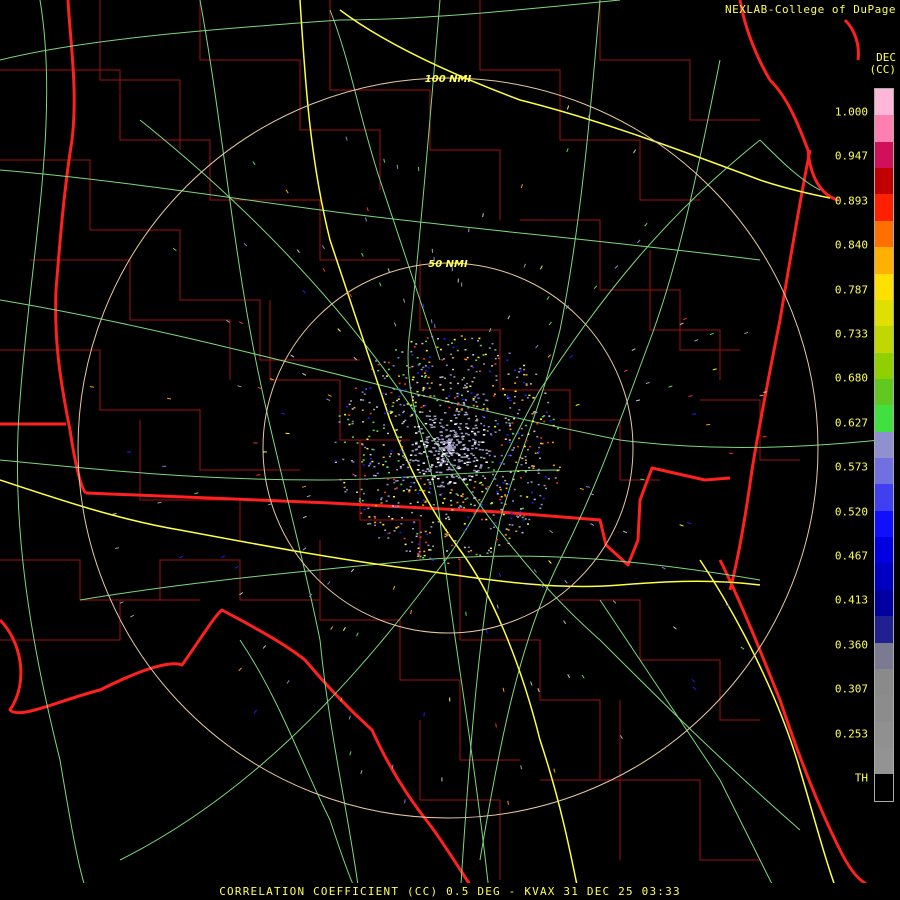 This screenshot has width=900, height=900. Describe the element at coordinates (851, 290) in the screenshot. I see `legend-tick: 0.787` at that location.